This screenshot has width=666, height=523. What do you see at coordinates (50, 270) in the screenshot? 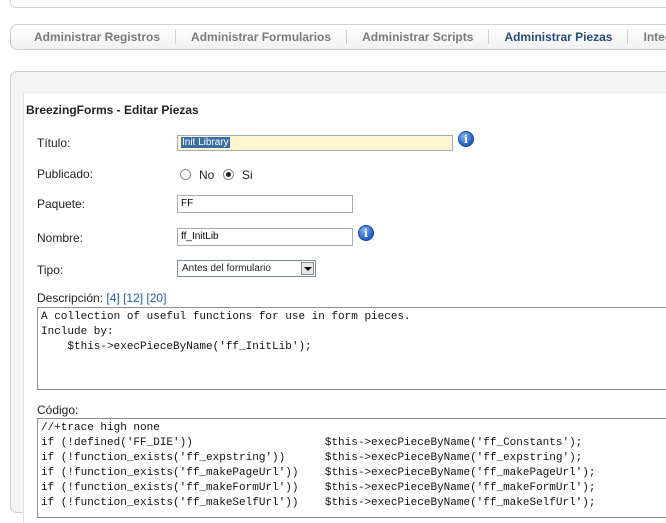
I see `tipo-label: Tipo:` at bounding box center [50, 270].